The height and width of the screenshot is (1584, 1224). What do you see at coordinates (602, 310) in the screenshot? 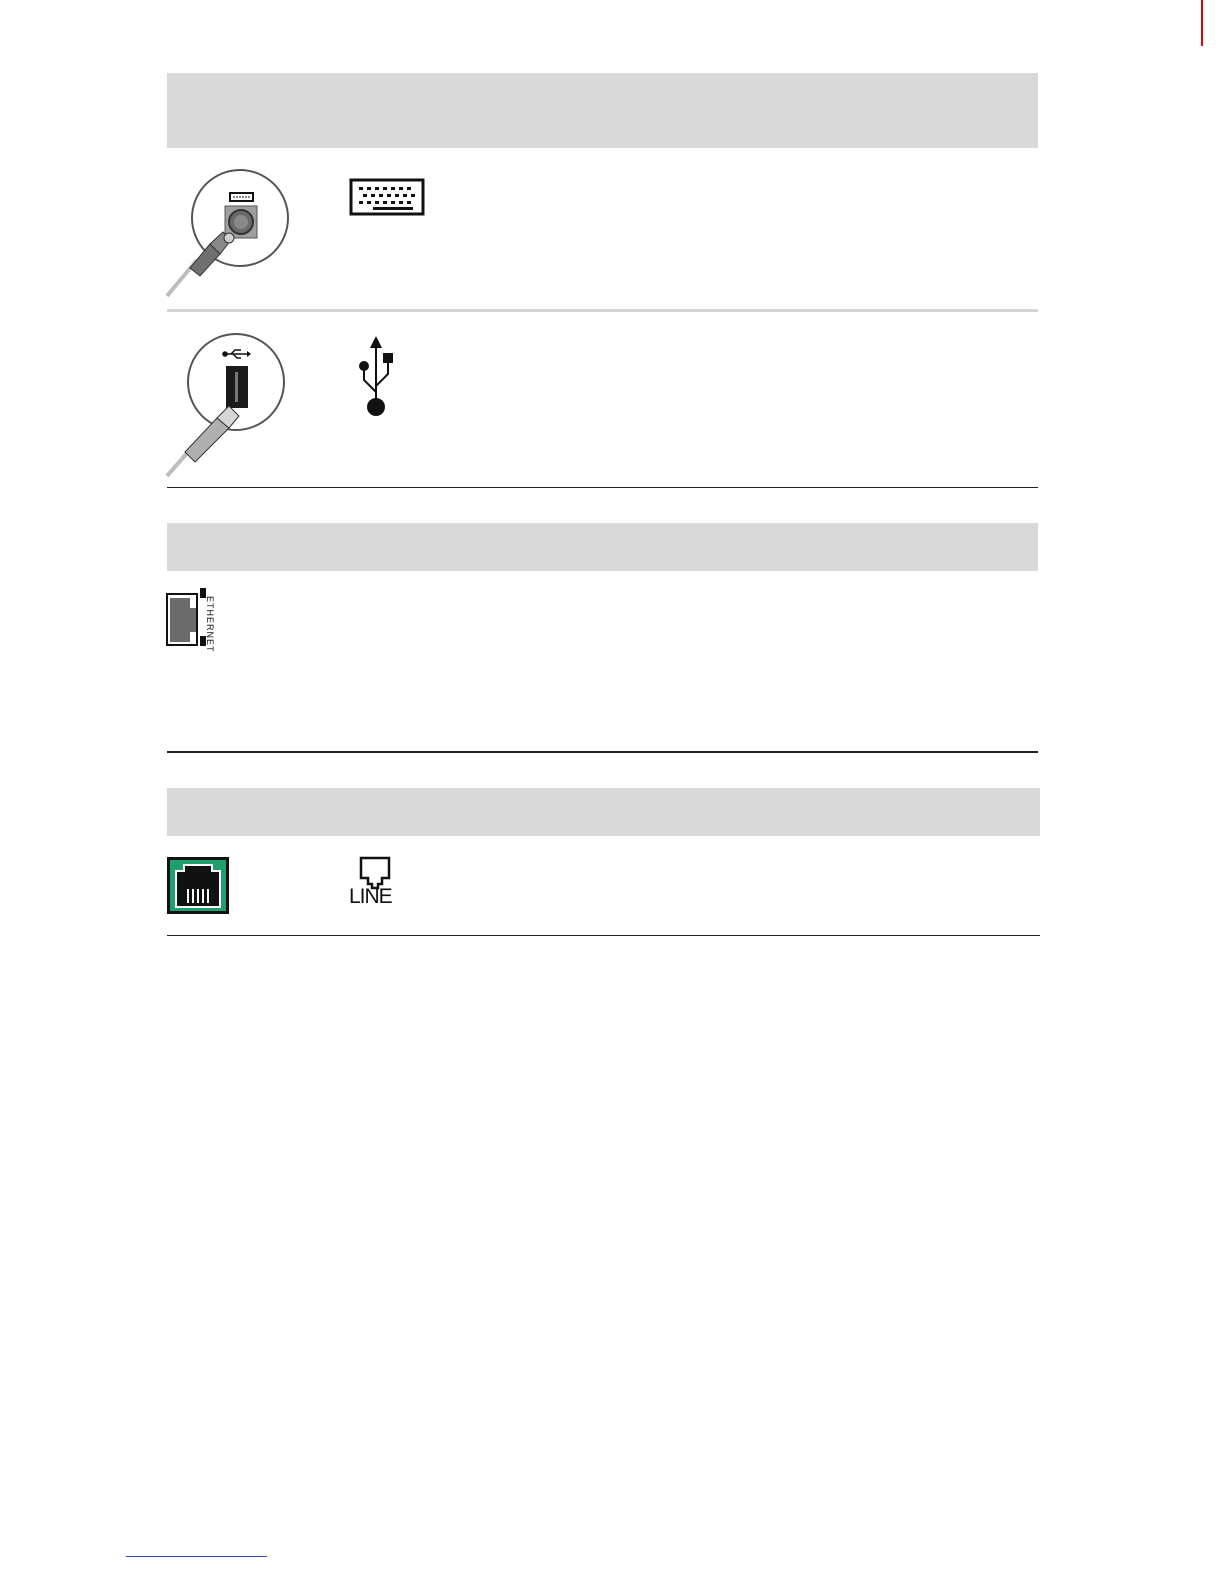
I see `row-divider` at bounding box center [602, 310].